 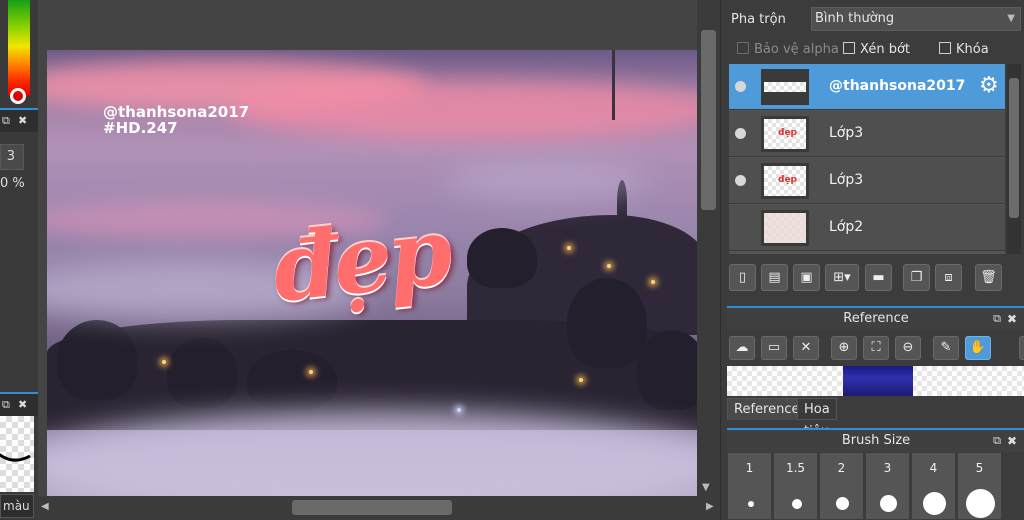 I want to click on brush-size-grid: 1 1.5 2 3 4 5, so click(x=875, y=486).